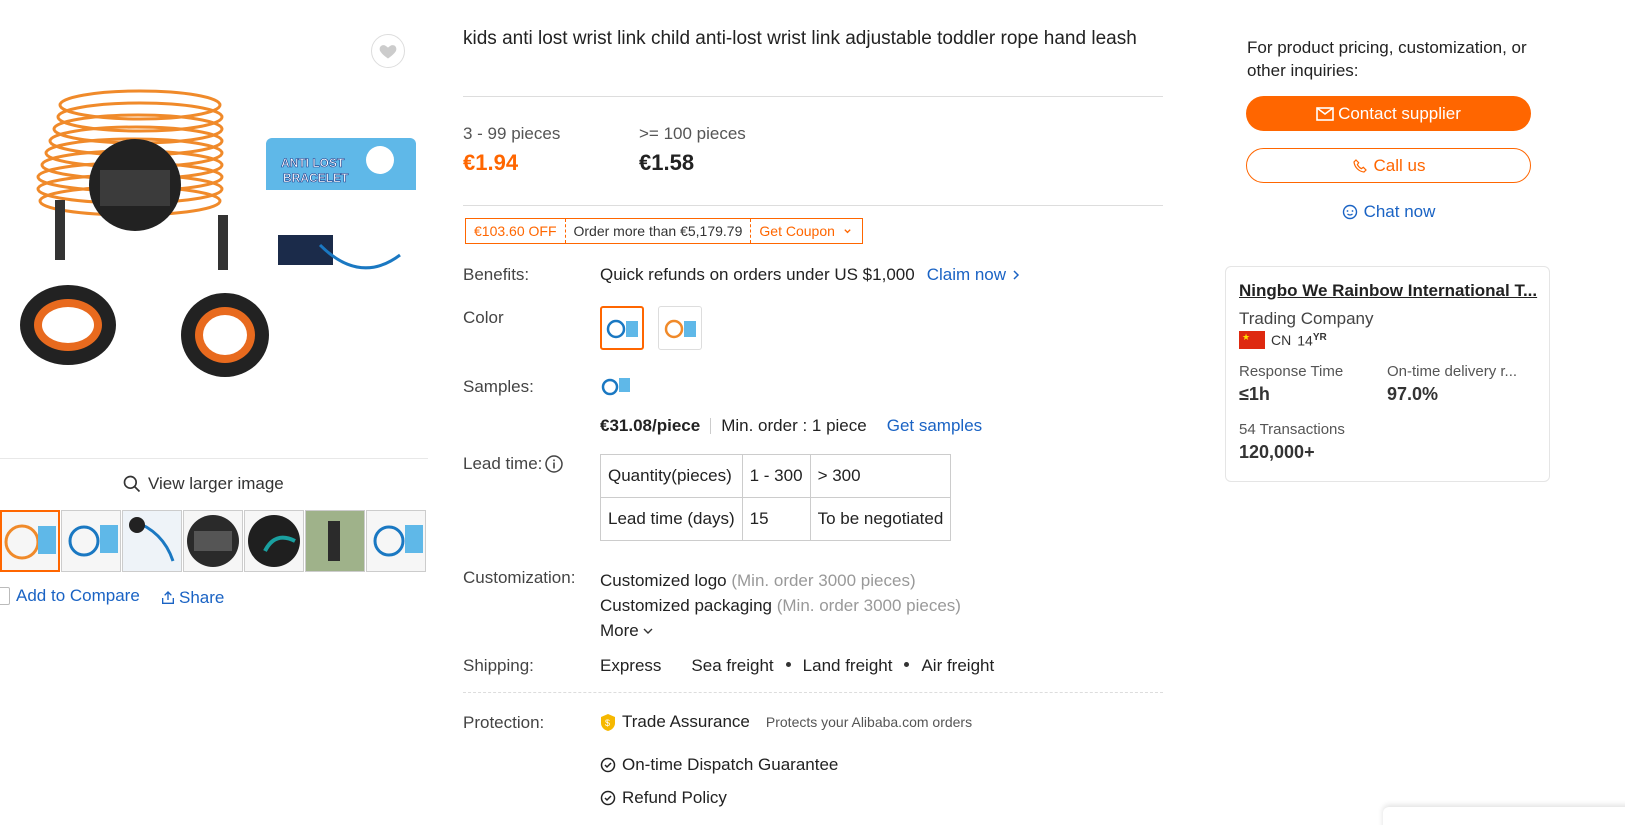  What do you see at coordinates (730, 764) in the screenshot?
I see `guarantee-label: On-time Dispatch Guarantee` at bounding box center [730, 764].